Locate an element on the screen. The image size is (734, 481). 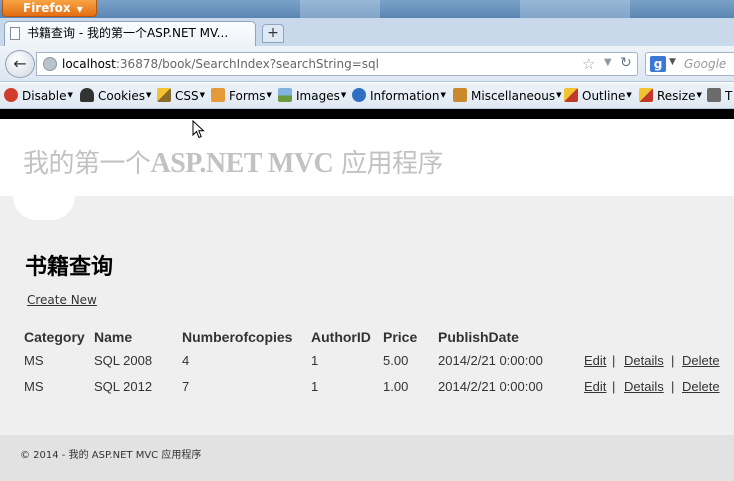
chevron-down-icon: ▼ is located at coordinates (79, 9).